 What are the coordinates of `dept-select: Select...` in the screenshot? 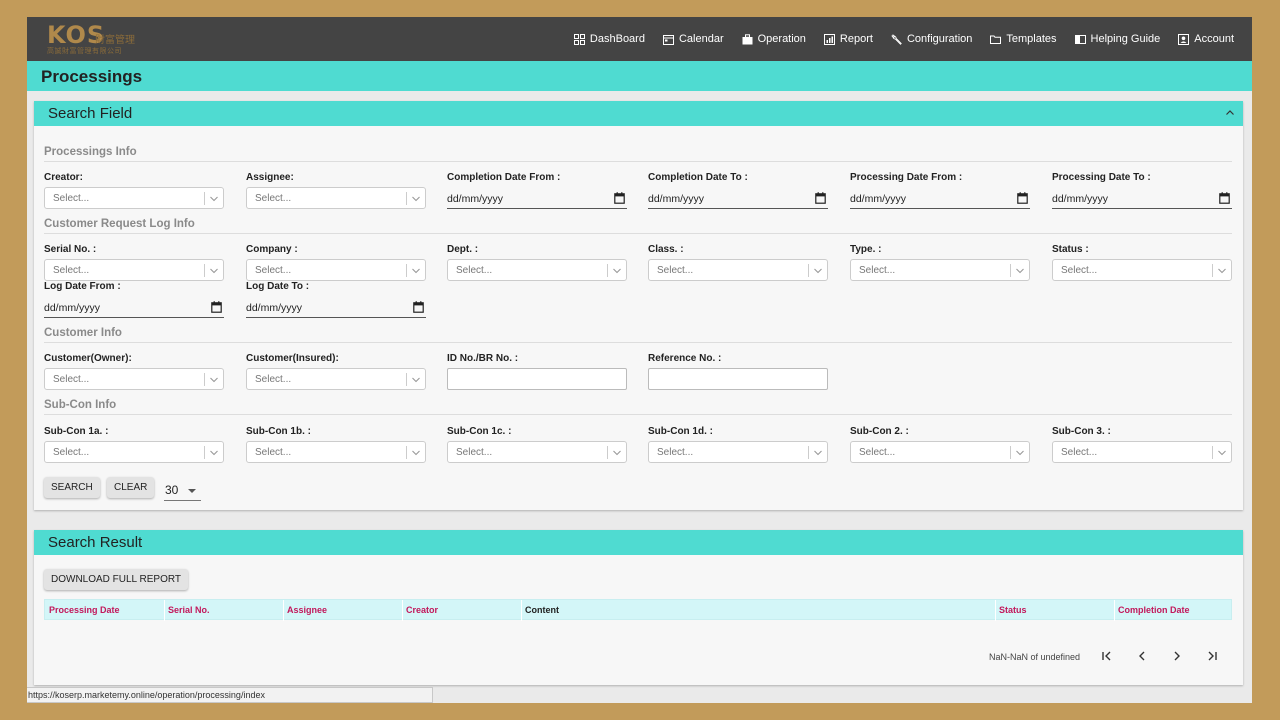 It's located at (537, 270).